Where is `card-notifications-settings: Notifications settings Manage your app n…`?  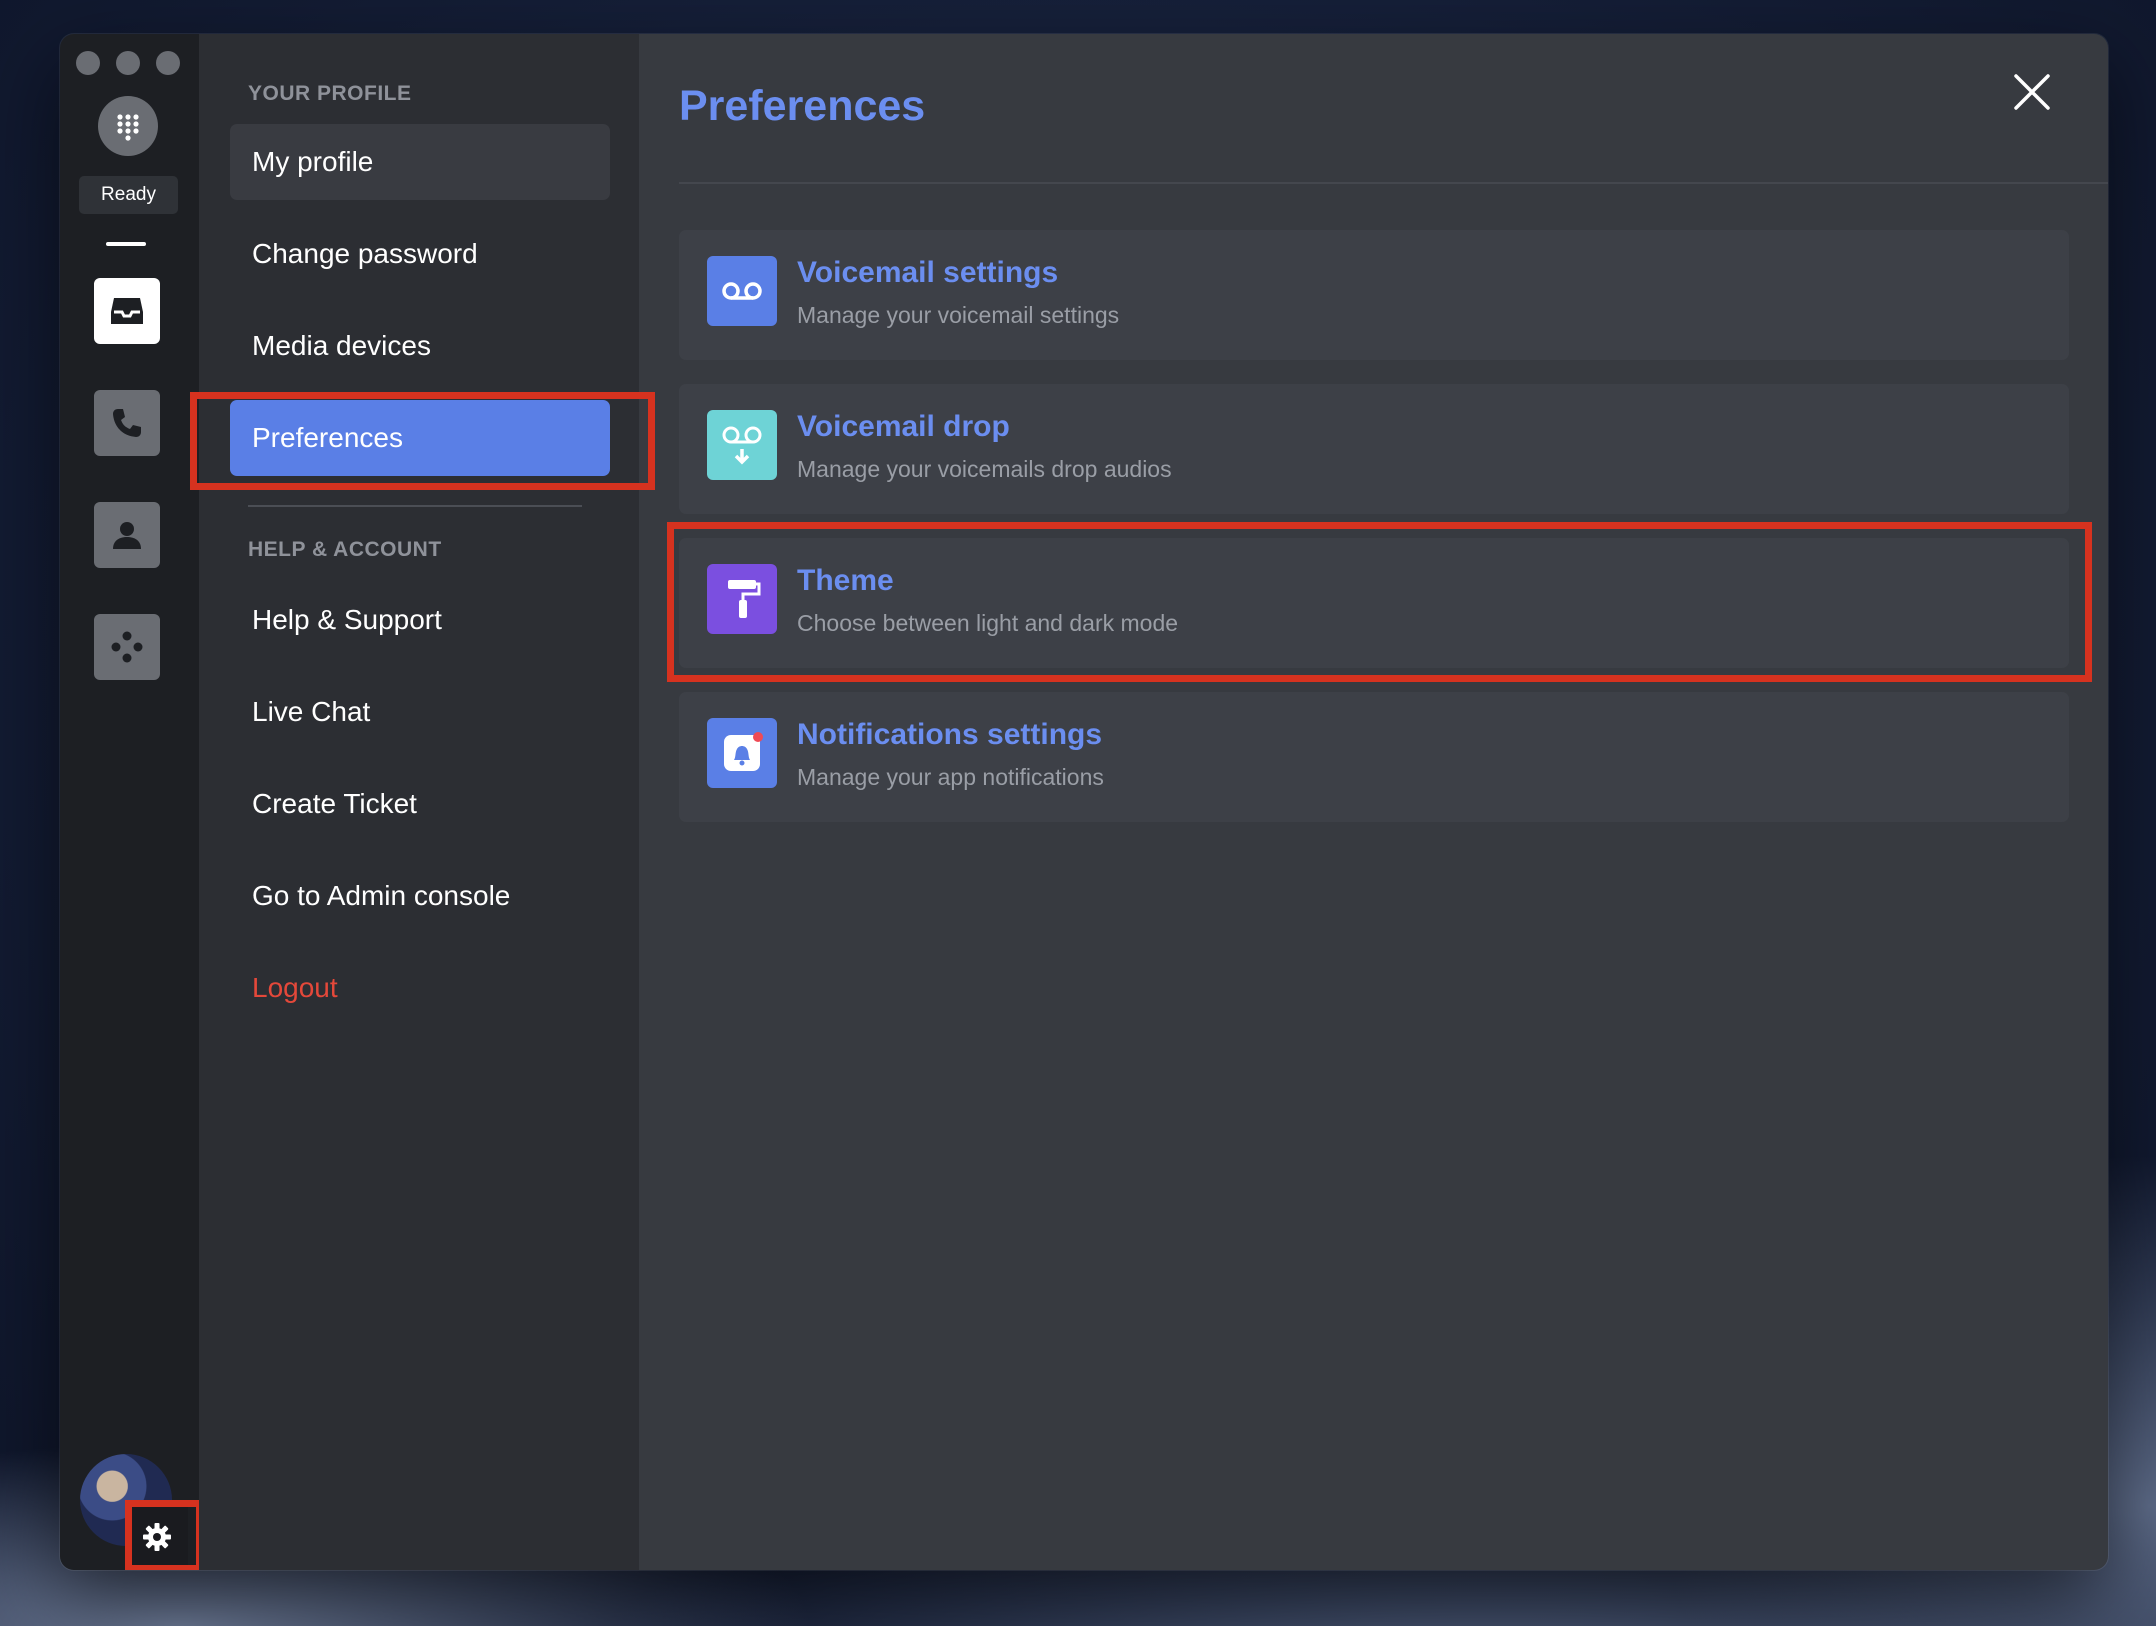
card-notifications-settings: Notifications settings Manage your app n… is located at coordinates (1374, 757).